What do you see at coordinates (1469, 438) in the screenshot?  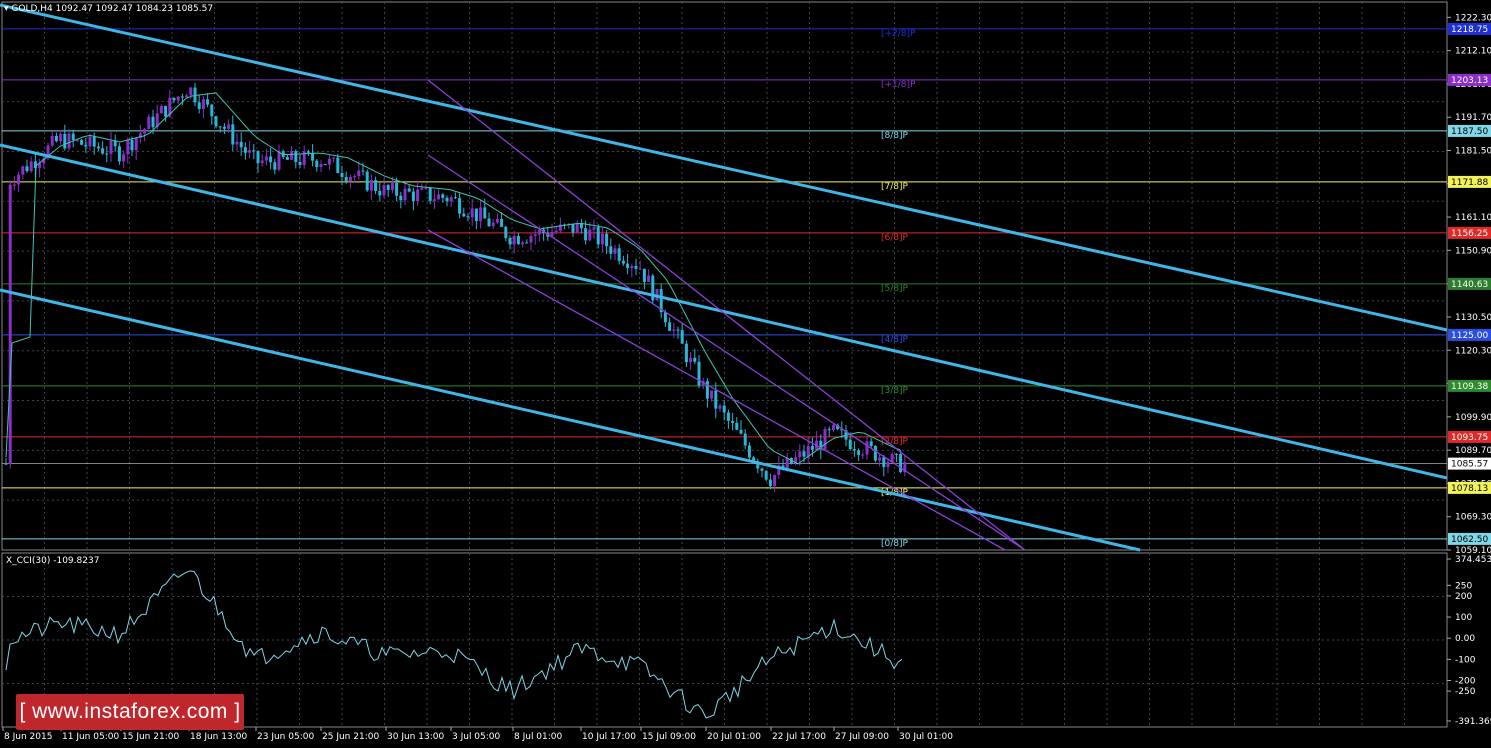 I see `murrey-price-tag-text: 1093.75` at bounding box center [1469, 438].